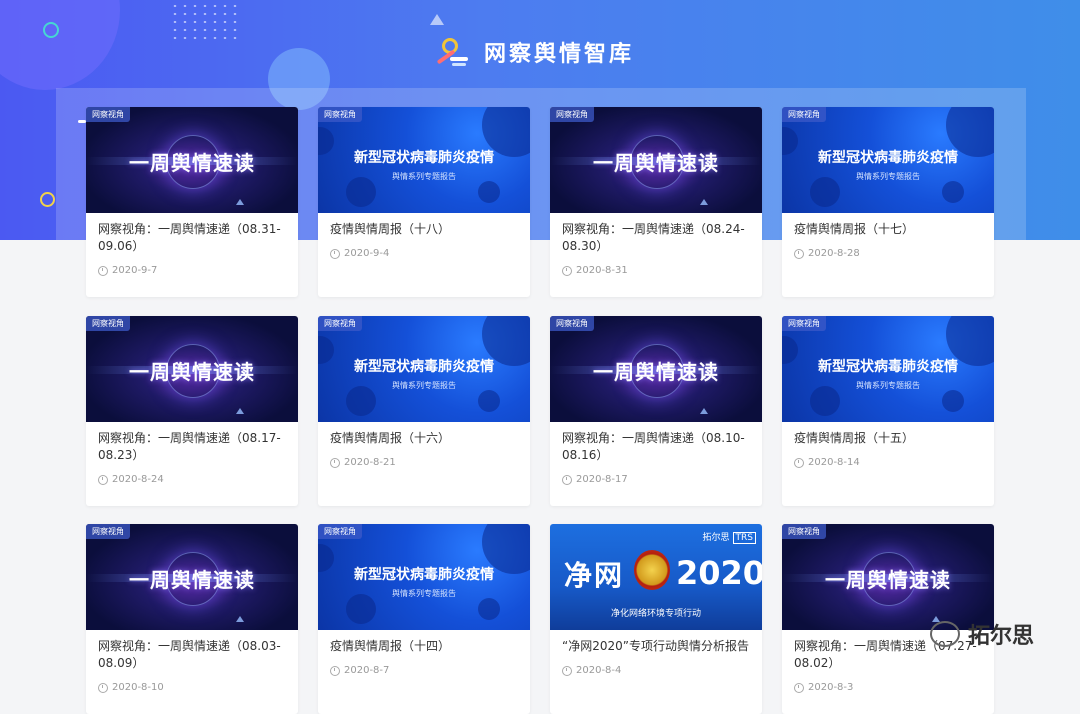 The image size is (1080, 714). What do you see at coordinates (602, 479) in the screenshot?
I see `card-date-text: 2020-8-17` at bounding box center [602, 479].